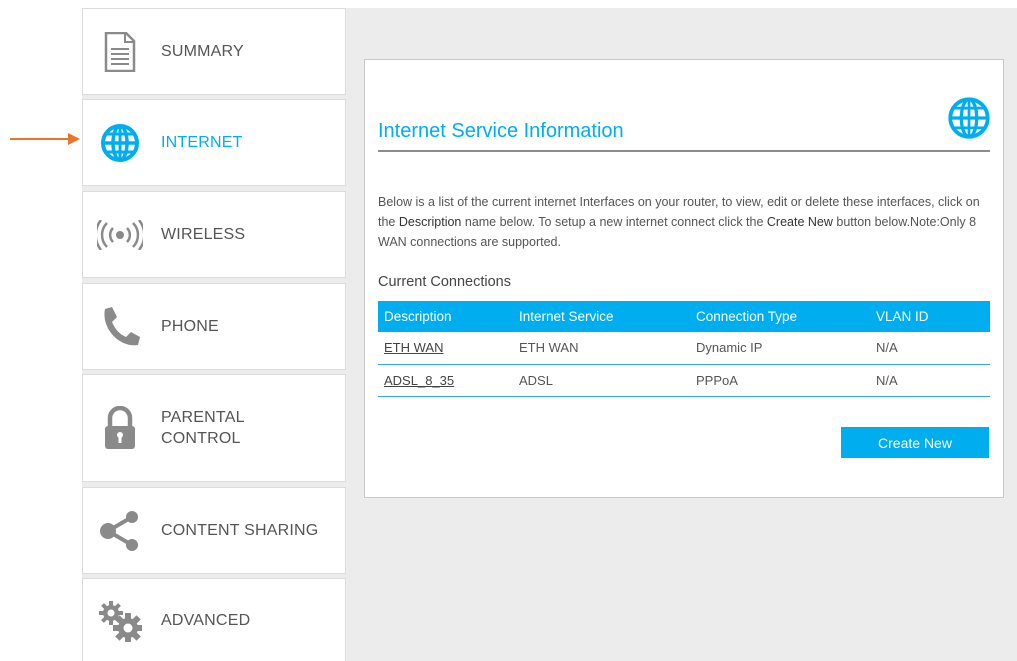  What do you see at coordinates (780, 316) in the screenshot?
I see `column-header: Connection Type` at bounding box center [780, 316].